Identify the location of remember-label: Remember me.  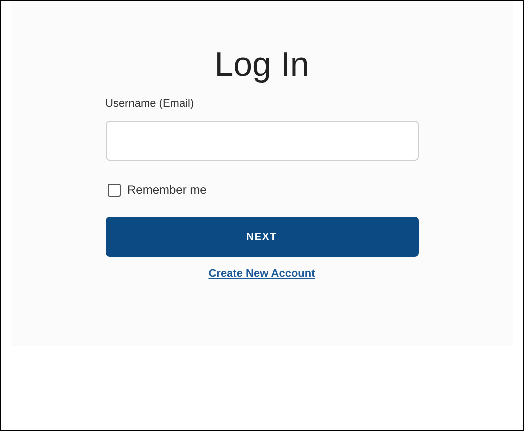
(167, 190).